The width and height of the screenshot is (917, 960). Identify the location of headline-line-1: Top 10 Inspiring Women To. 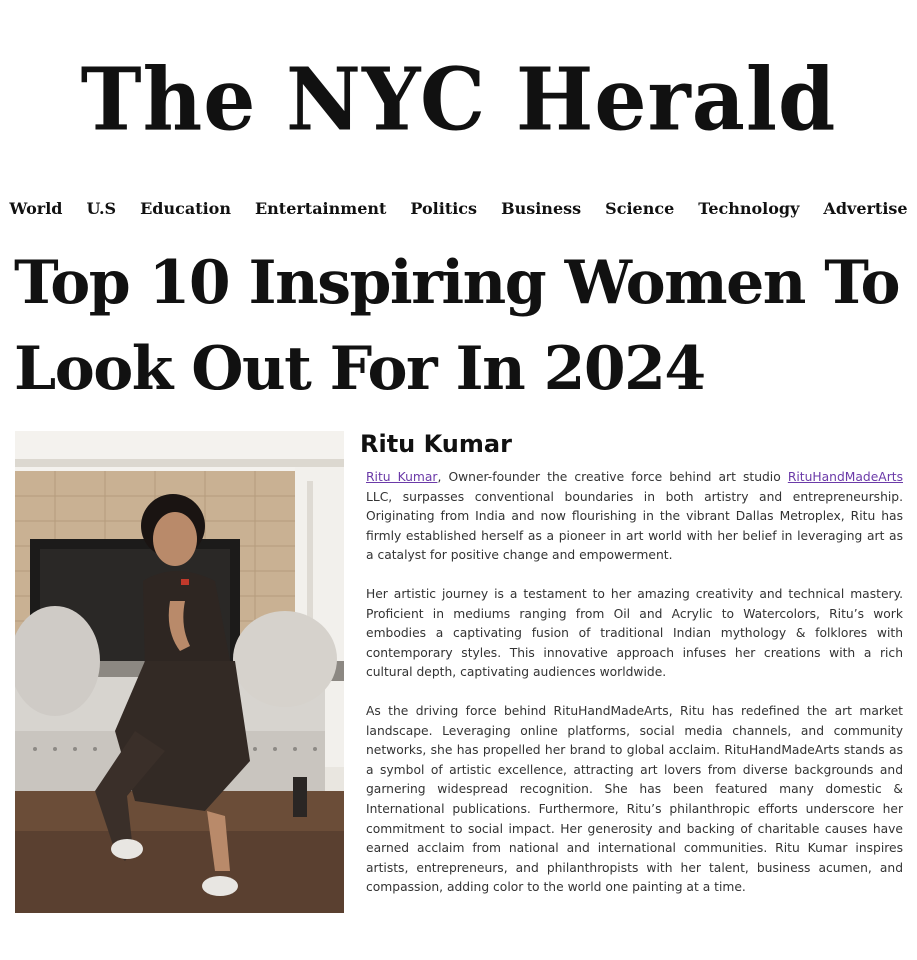
(457, 283).